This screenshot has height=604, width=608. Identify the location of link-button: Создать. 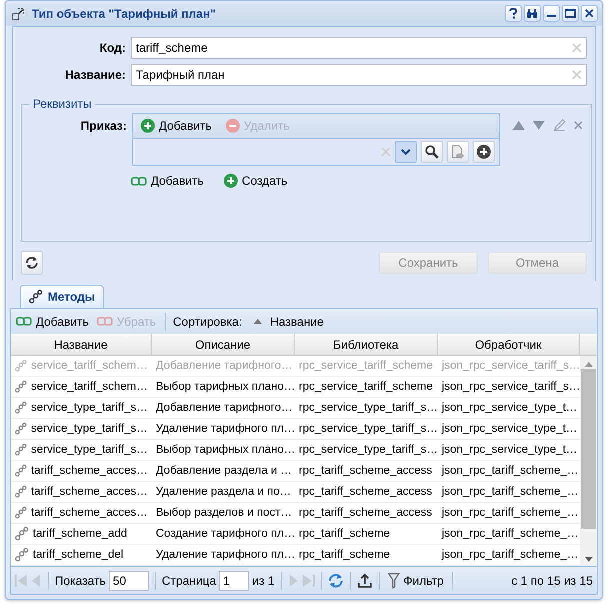
(256, 181).